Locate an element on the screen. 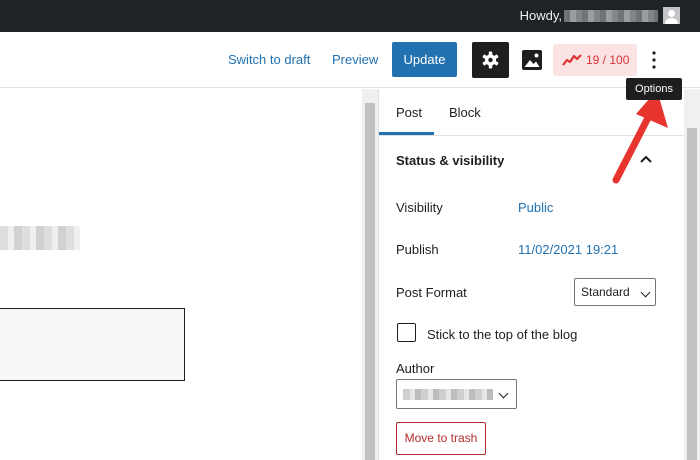 Image resolution: width=700 pixels, height=460 pixels. score-graph-icon is located at coordinates (572, 60).